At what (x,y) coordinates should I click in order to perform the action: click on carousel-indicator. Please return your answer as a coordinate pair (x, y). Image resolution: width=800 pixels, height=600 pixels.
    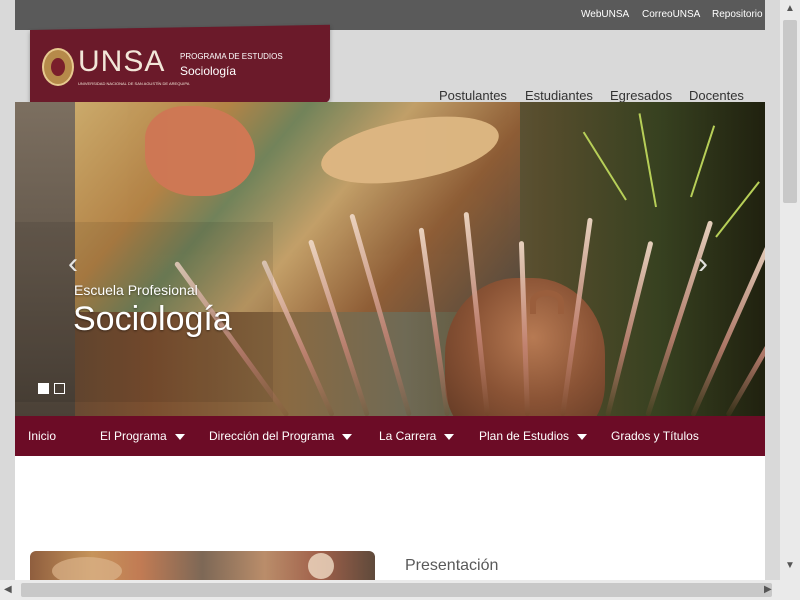
    Looking at the image, I should click on (59, 388).